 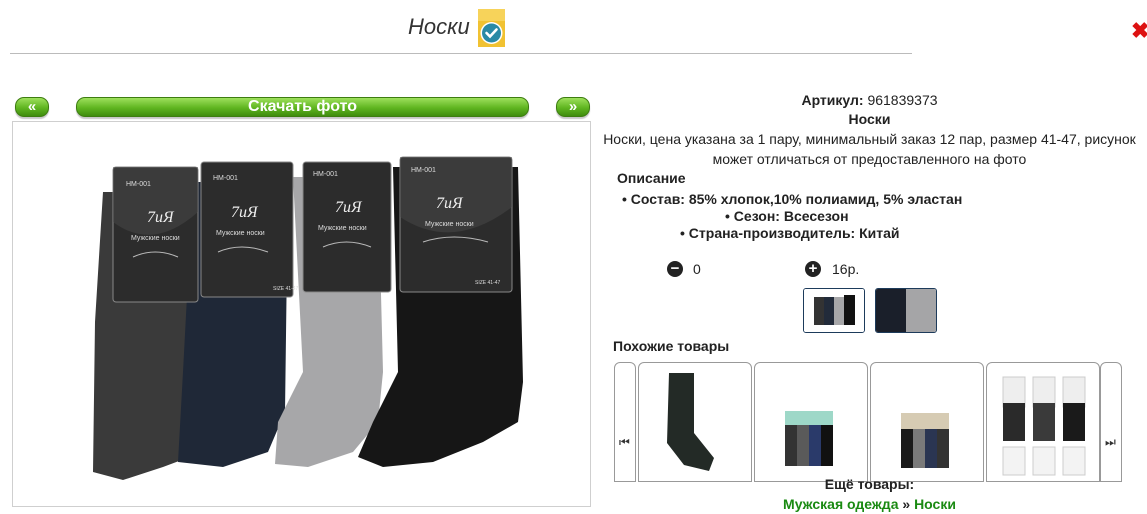 I want to click on carousel-prev-button: ⏮, so click(x=625, y=422).